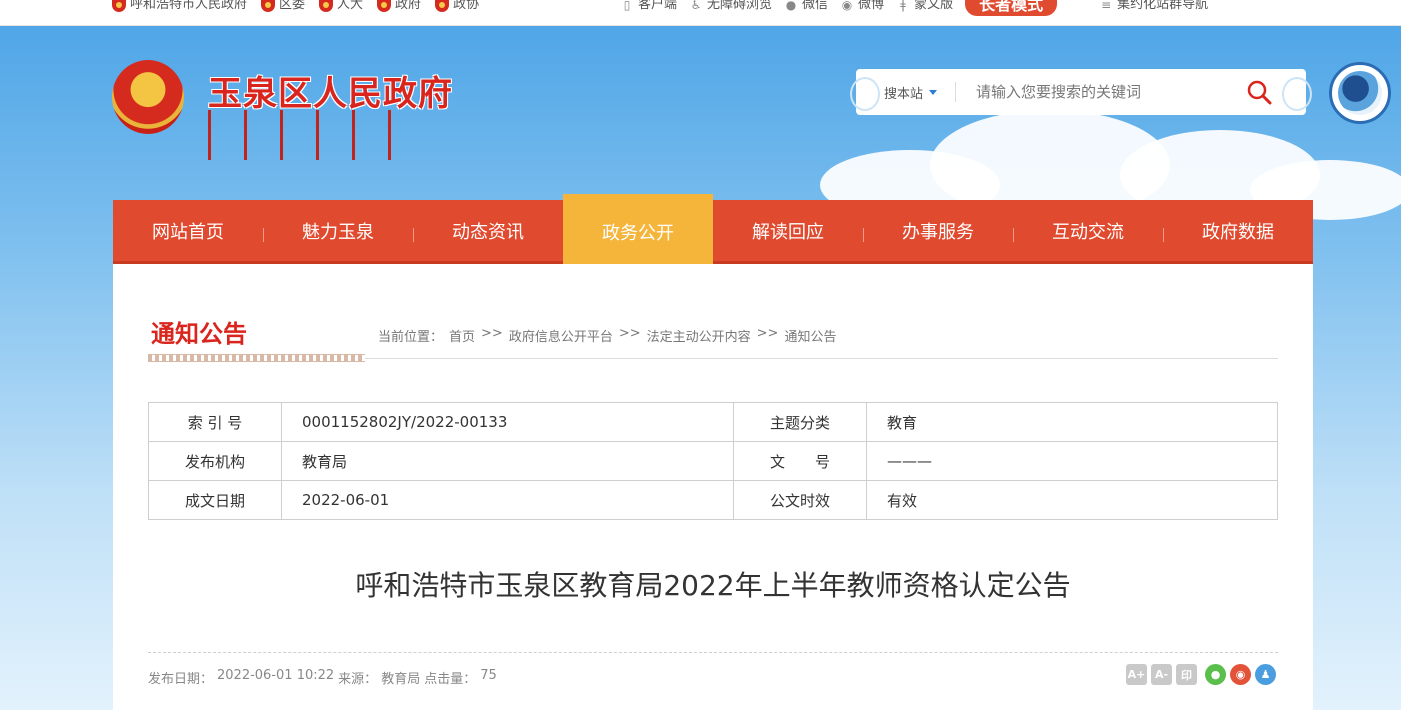 Image resolution: width=1401 pixels, height=710 pixels. What do you see at coordinates (1240, 674) in the screenshot?
I see `share-weibo-icon: ◉` at bounding box center [1240, 674].